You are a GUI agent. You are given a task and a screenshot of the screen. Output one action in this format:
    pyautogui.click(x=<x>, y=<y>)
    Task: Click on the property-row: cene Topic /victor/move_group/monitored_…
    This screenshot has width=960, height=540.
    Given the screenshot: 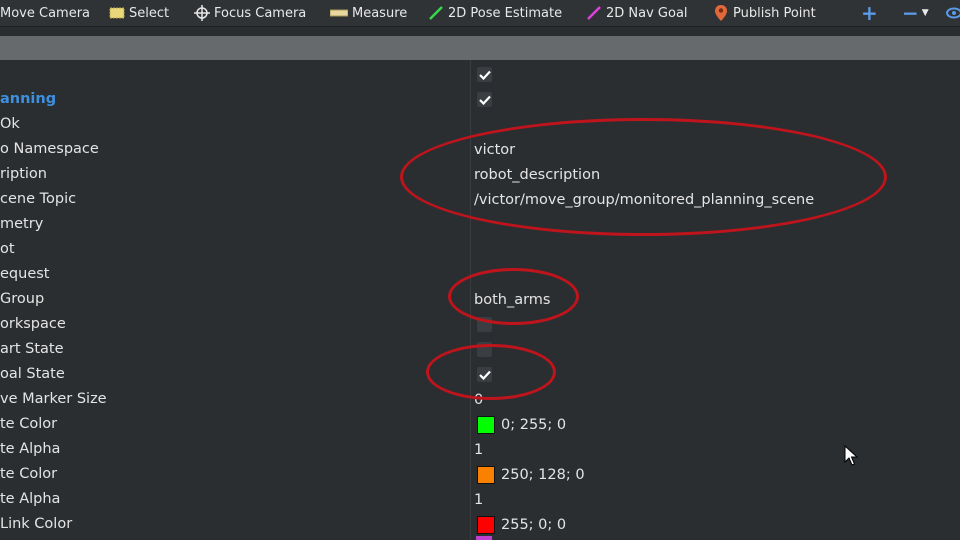 What is the action you would take?
    pyautogui.click(x=480, y=199)
    